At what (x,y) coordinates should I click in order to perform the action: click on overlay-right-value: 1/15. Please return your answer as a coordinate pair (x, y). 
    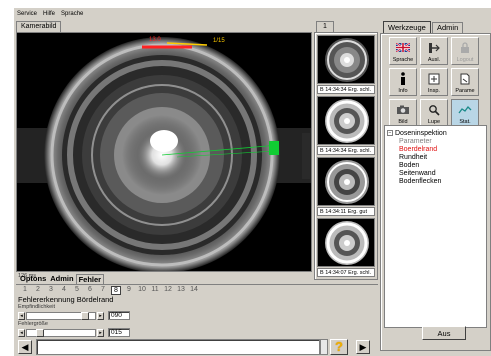
    Looking at the image, I should click on (219, 41).